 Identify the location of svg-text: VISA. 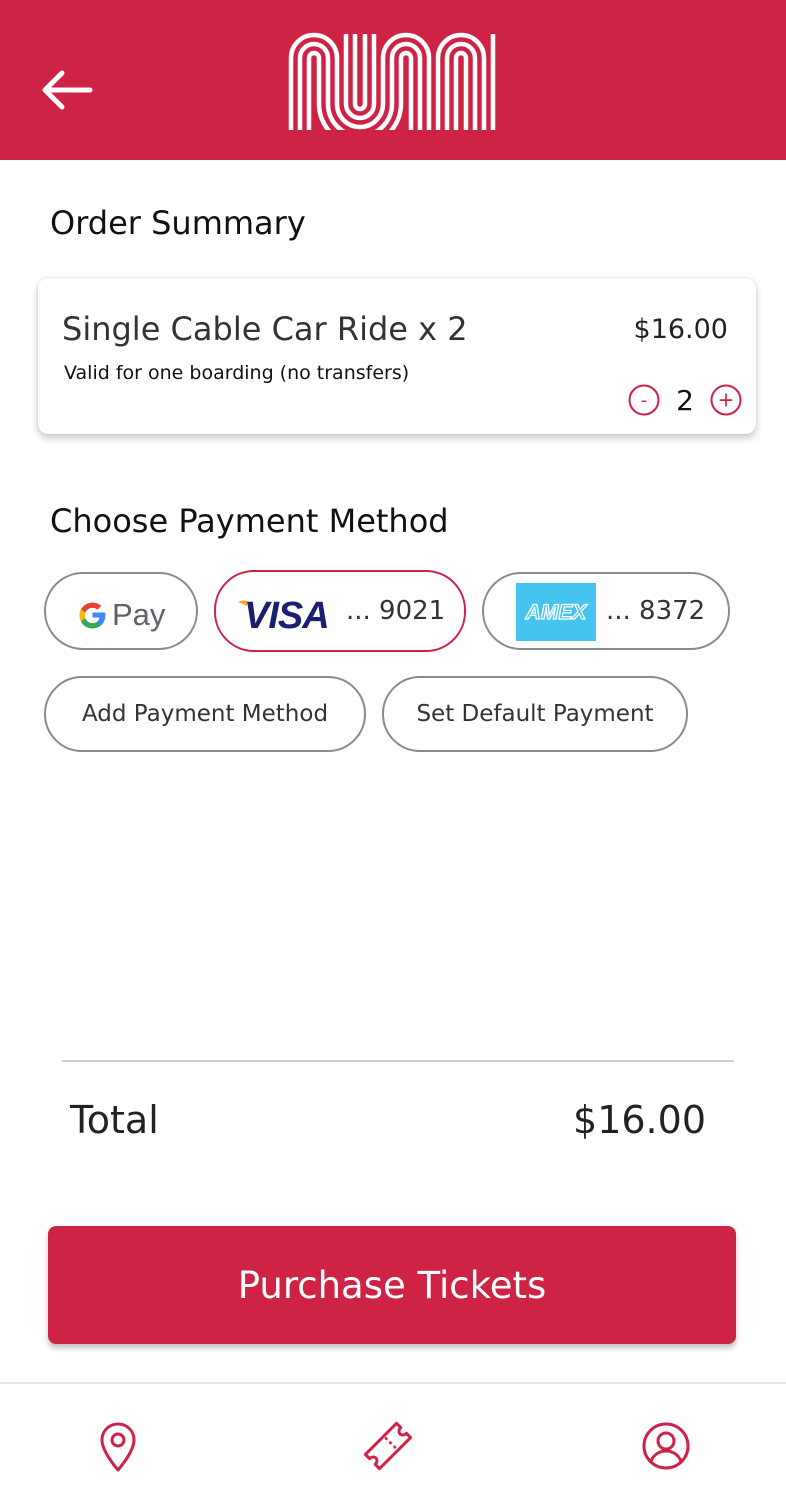
(286, 614).